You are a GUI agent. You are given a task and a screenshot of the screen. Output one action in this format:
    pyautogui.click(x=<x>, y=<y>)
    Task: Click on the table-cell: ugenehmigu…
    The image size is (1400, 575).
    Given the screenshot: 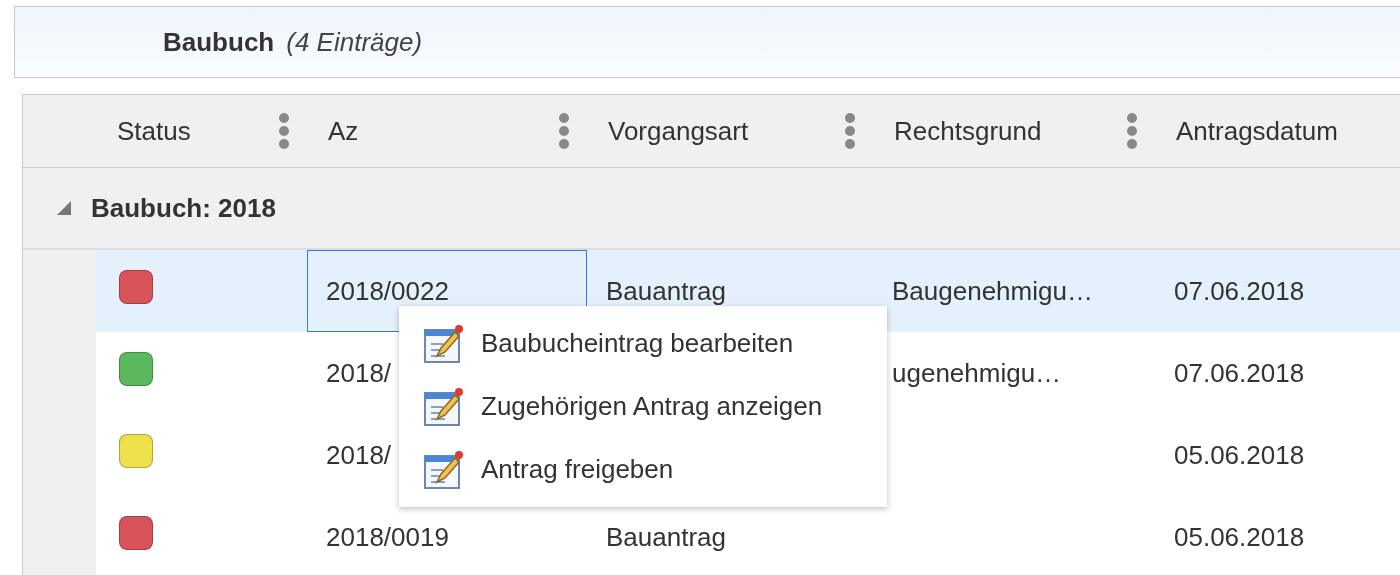 What is the action you would take?
    pyautogui.click(x=977, y=373)
    